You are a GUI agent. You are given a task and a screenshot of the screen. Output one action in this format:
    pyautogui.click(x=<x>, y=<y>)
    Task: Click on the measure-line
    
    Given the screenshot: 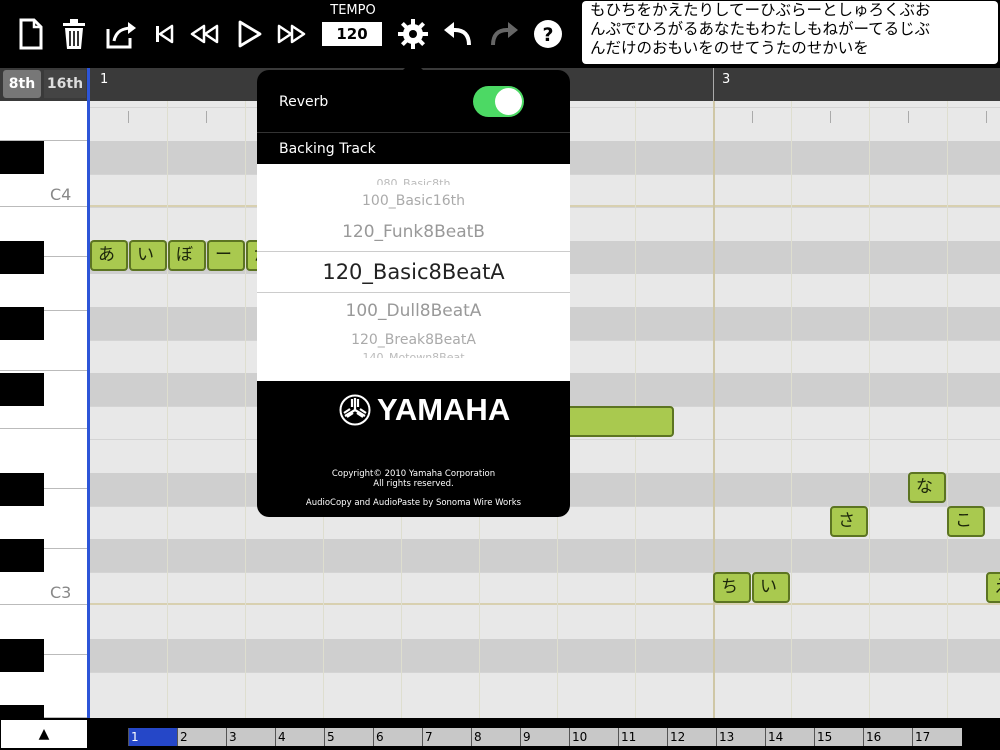 What is the action you would take?
    pyautogui.click(x=714, y=409)
    